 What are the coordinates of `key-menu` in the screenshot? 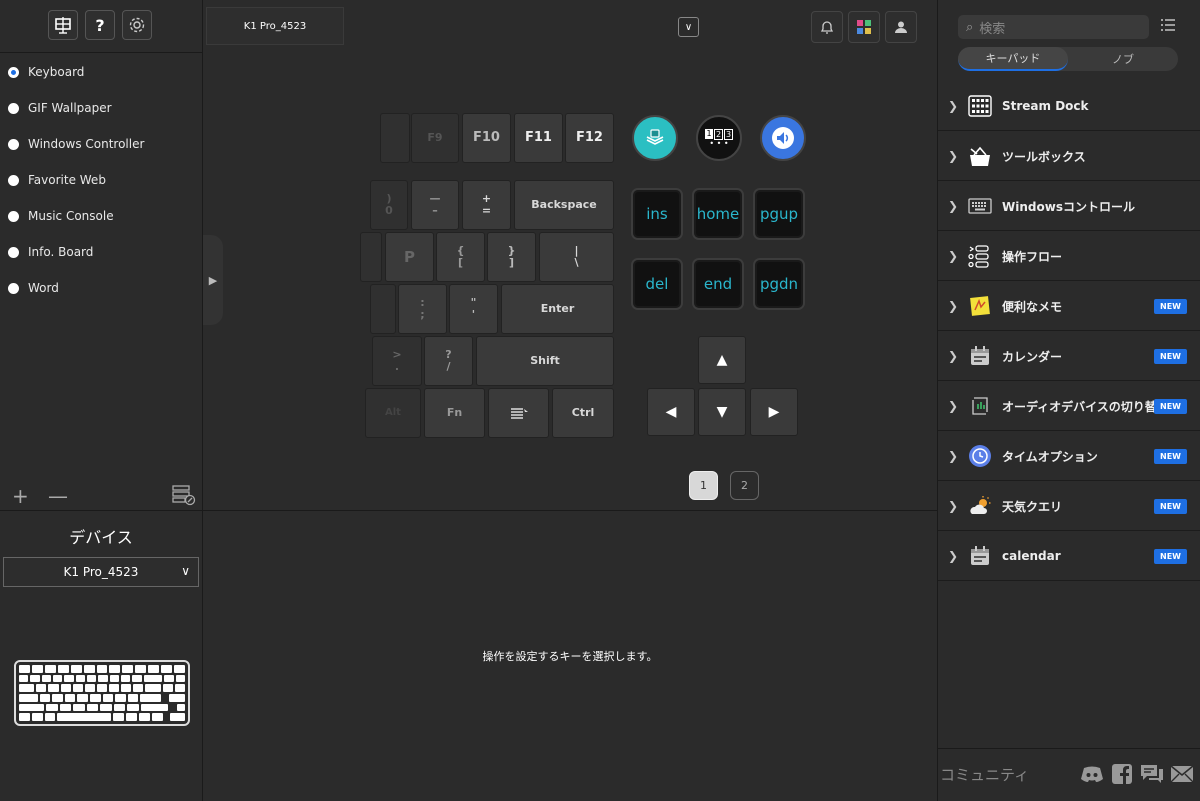 It's located at (518, 413).